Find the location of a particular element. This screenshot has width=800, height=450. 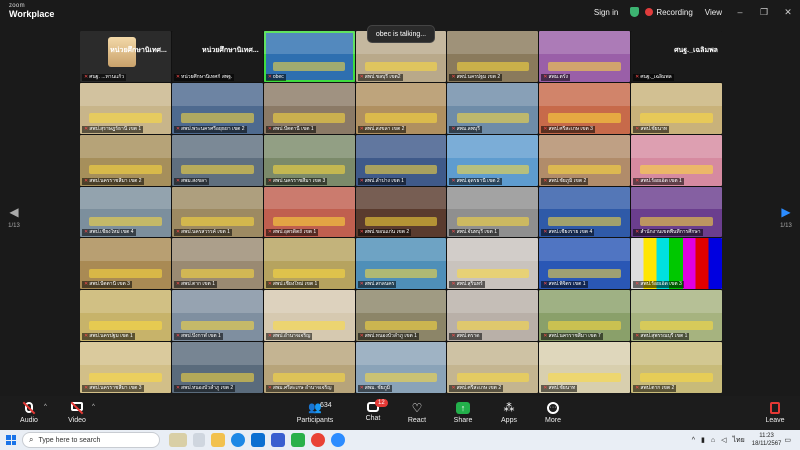

zoom-taskbar-icon is located at coordinates (338, 440).